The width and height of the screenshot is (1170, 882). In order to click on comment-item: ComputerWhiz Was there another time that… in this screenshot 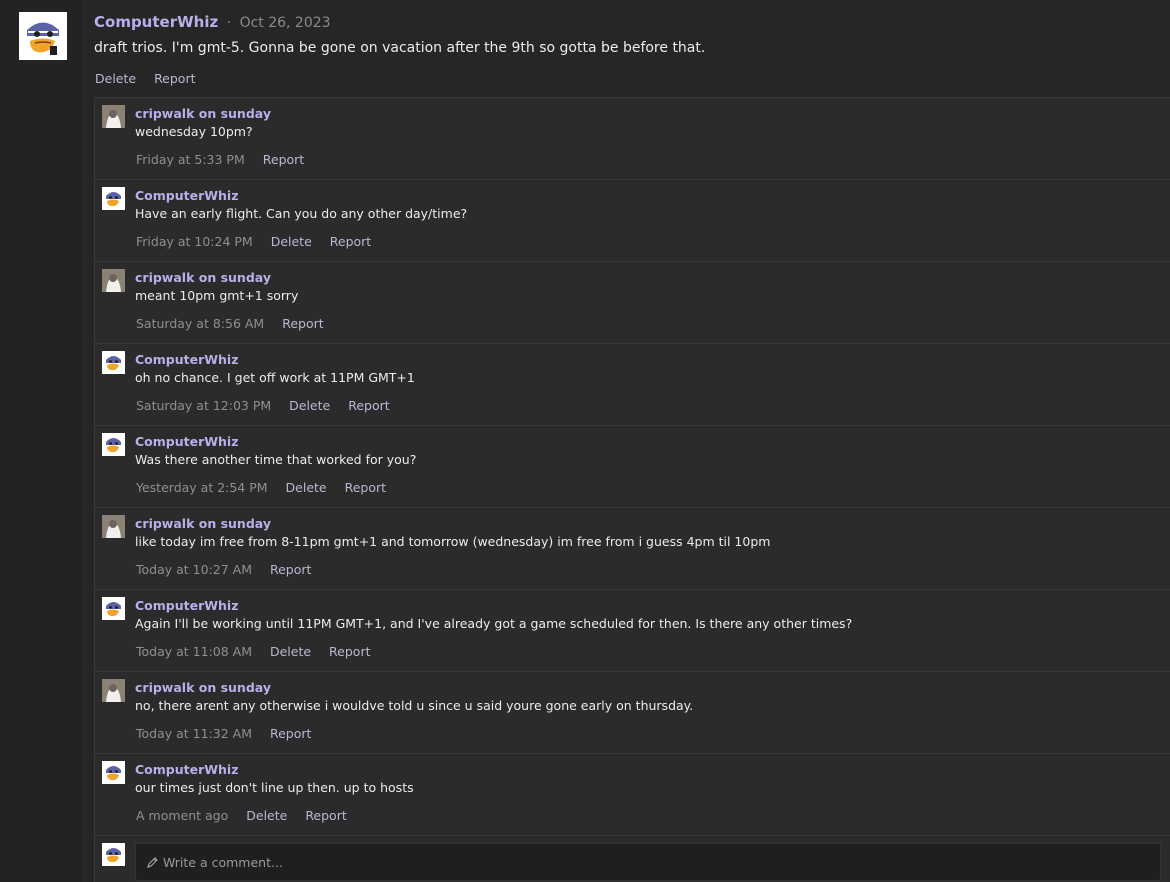, I will do `click(632, 467)`.